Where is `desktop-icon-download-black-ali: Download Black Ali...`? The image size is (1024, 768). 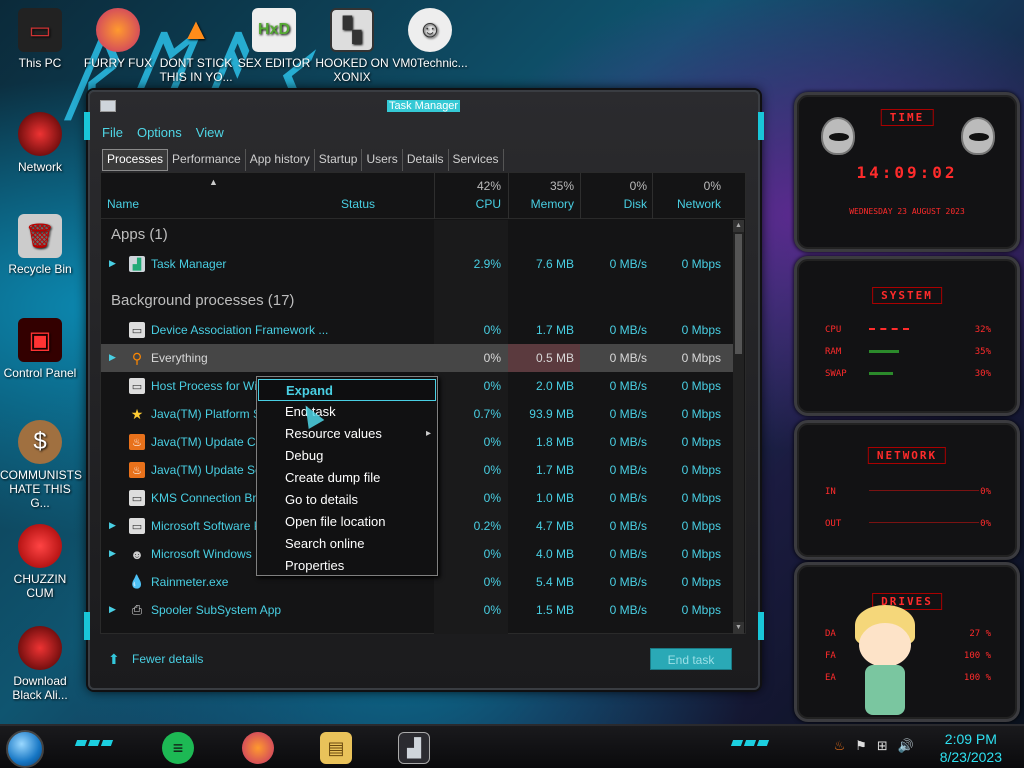
desktop-icon-download-black-ali: Download Black Ali... is located at coordinates (40, 664).